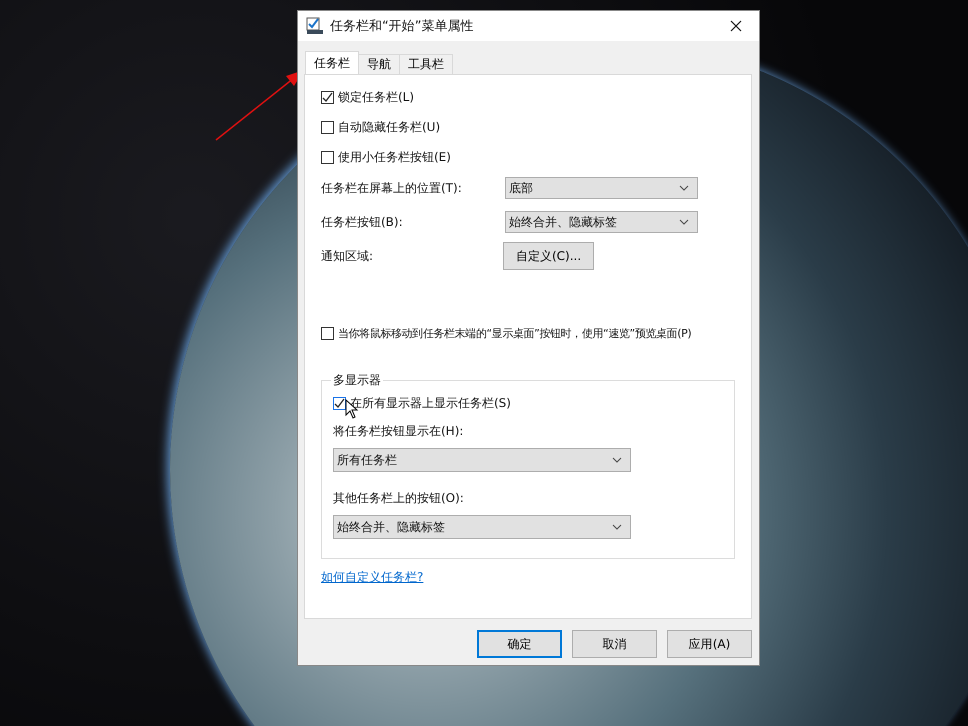 This screenshot has height=726, width=968. I want to click on tab: 任务栏, so click(332, 62).